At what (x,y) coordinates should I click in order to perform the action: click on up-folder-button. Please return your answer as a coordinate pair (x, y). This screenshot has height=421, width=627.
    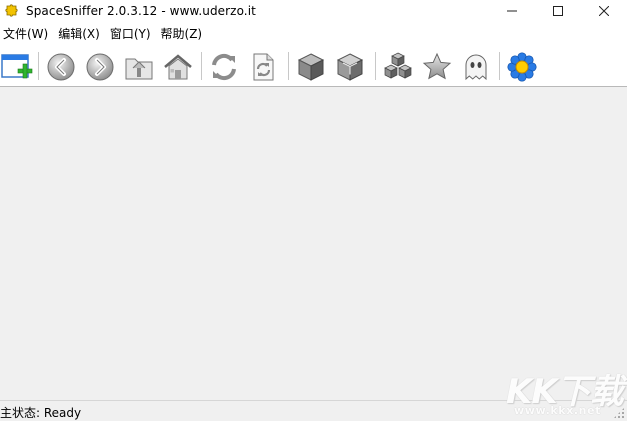
    Looking at the image, I should click on (139, 67).